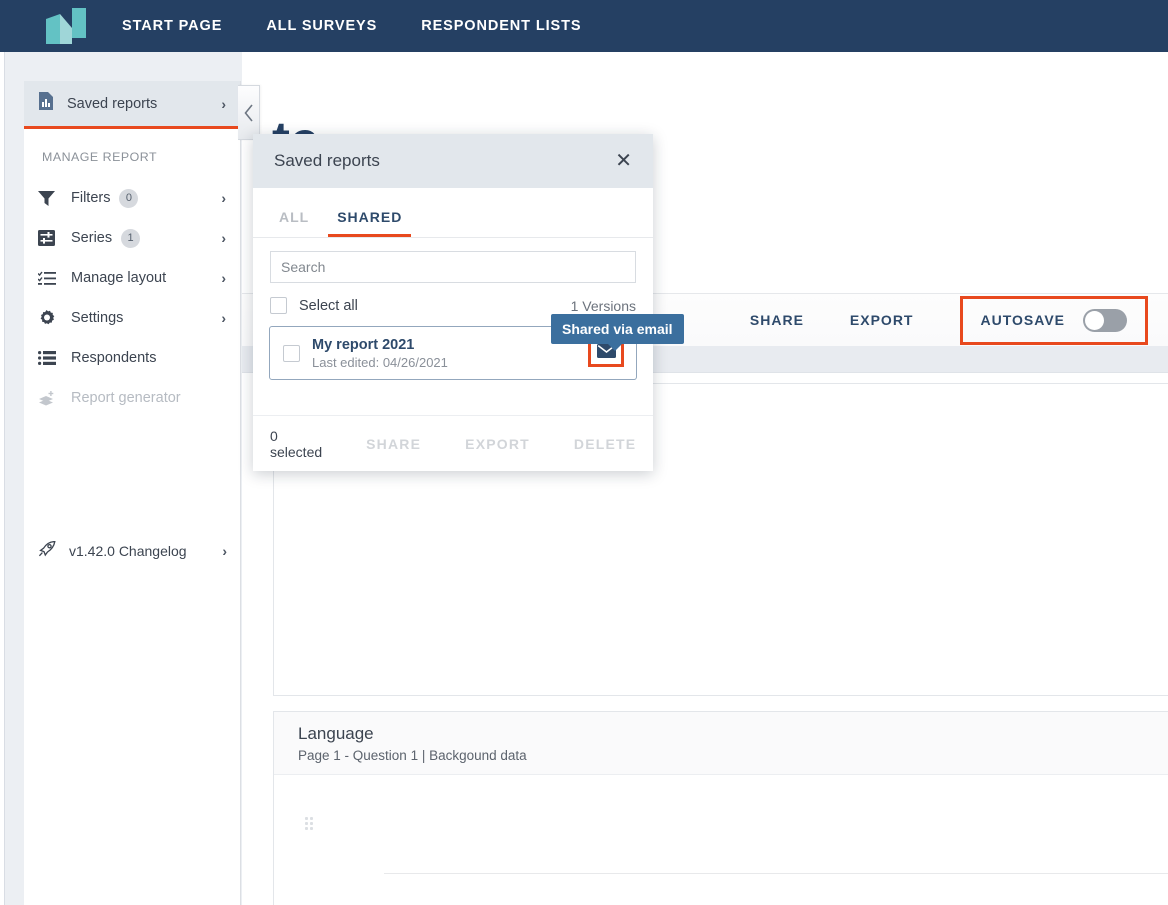 The width and height of the screenshot is (1168, 905). I want to click on shared-via-email-tooltip: Shared via email, so click(617, 332).